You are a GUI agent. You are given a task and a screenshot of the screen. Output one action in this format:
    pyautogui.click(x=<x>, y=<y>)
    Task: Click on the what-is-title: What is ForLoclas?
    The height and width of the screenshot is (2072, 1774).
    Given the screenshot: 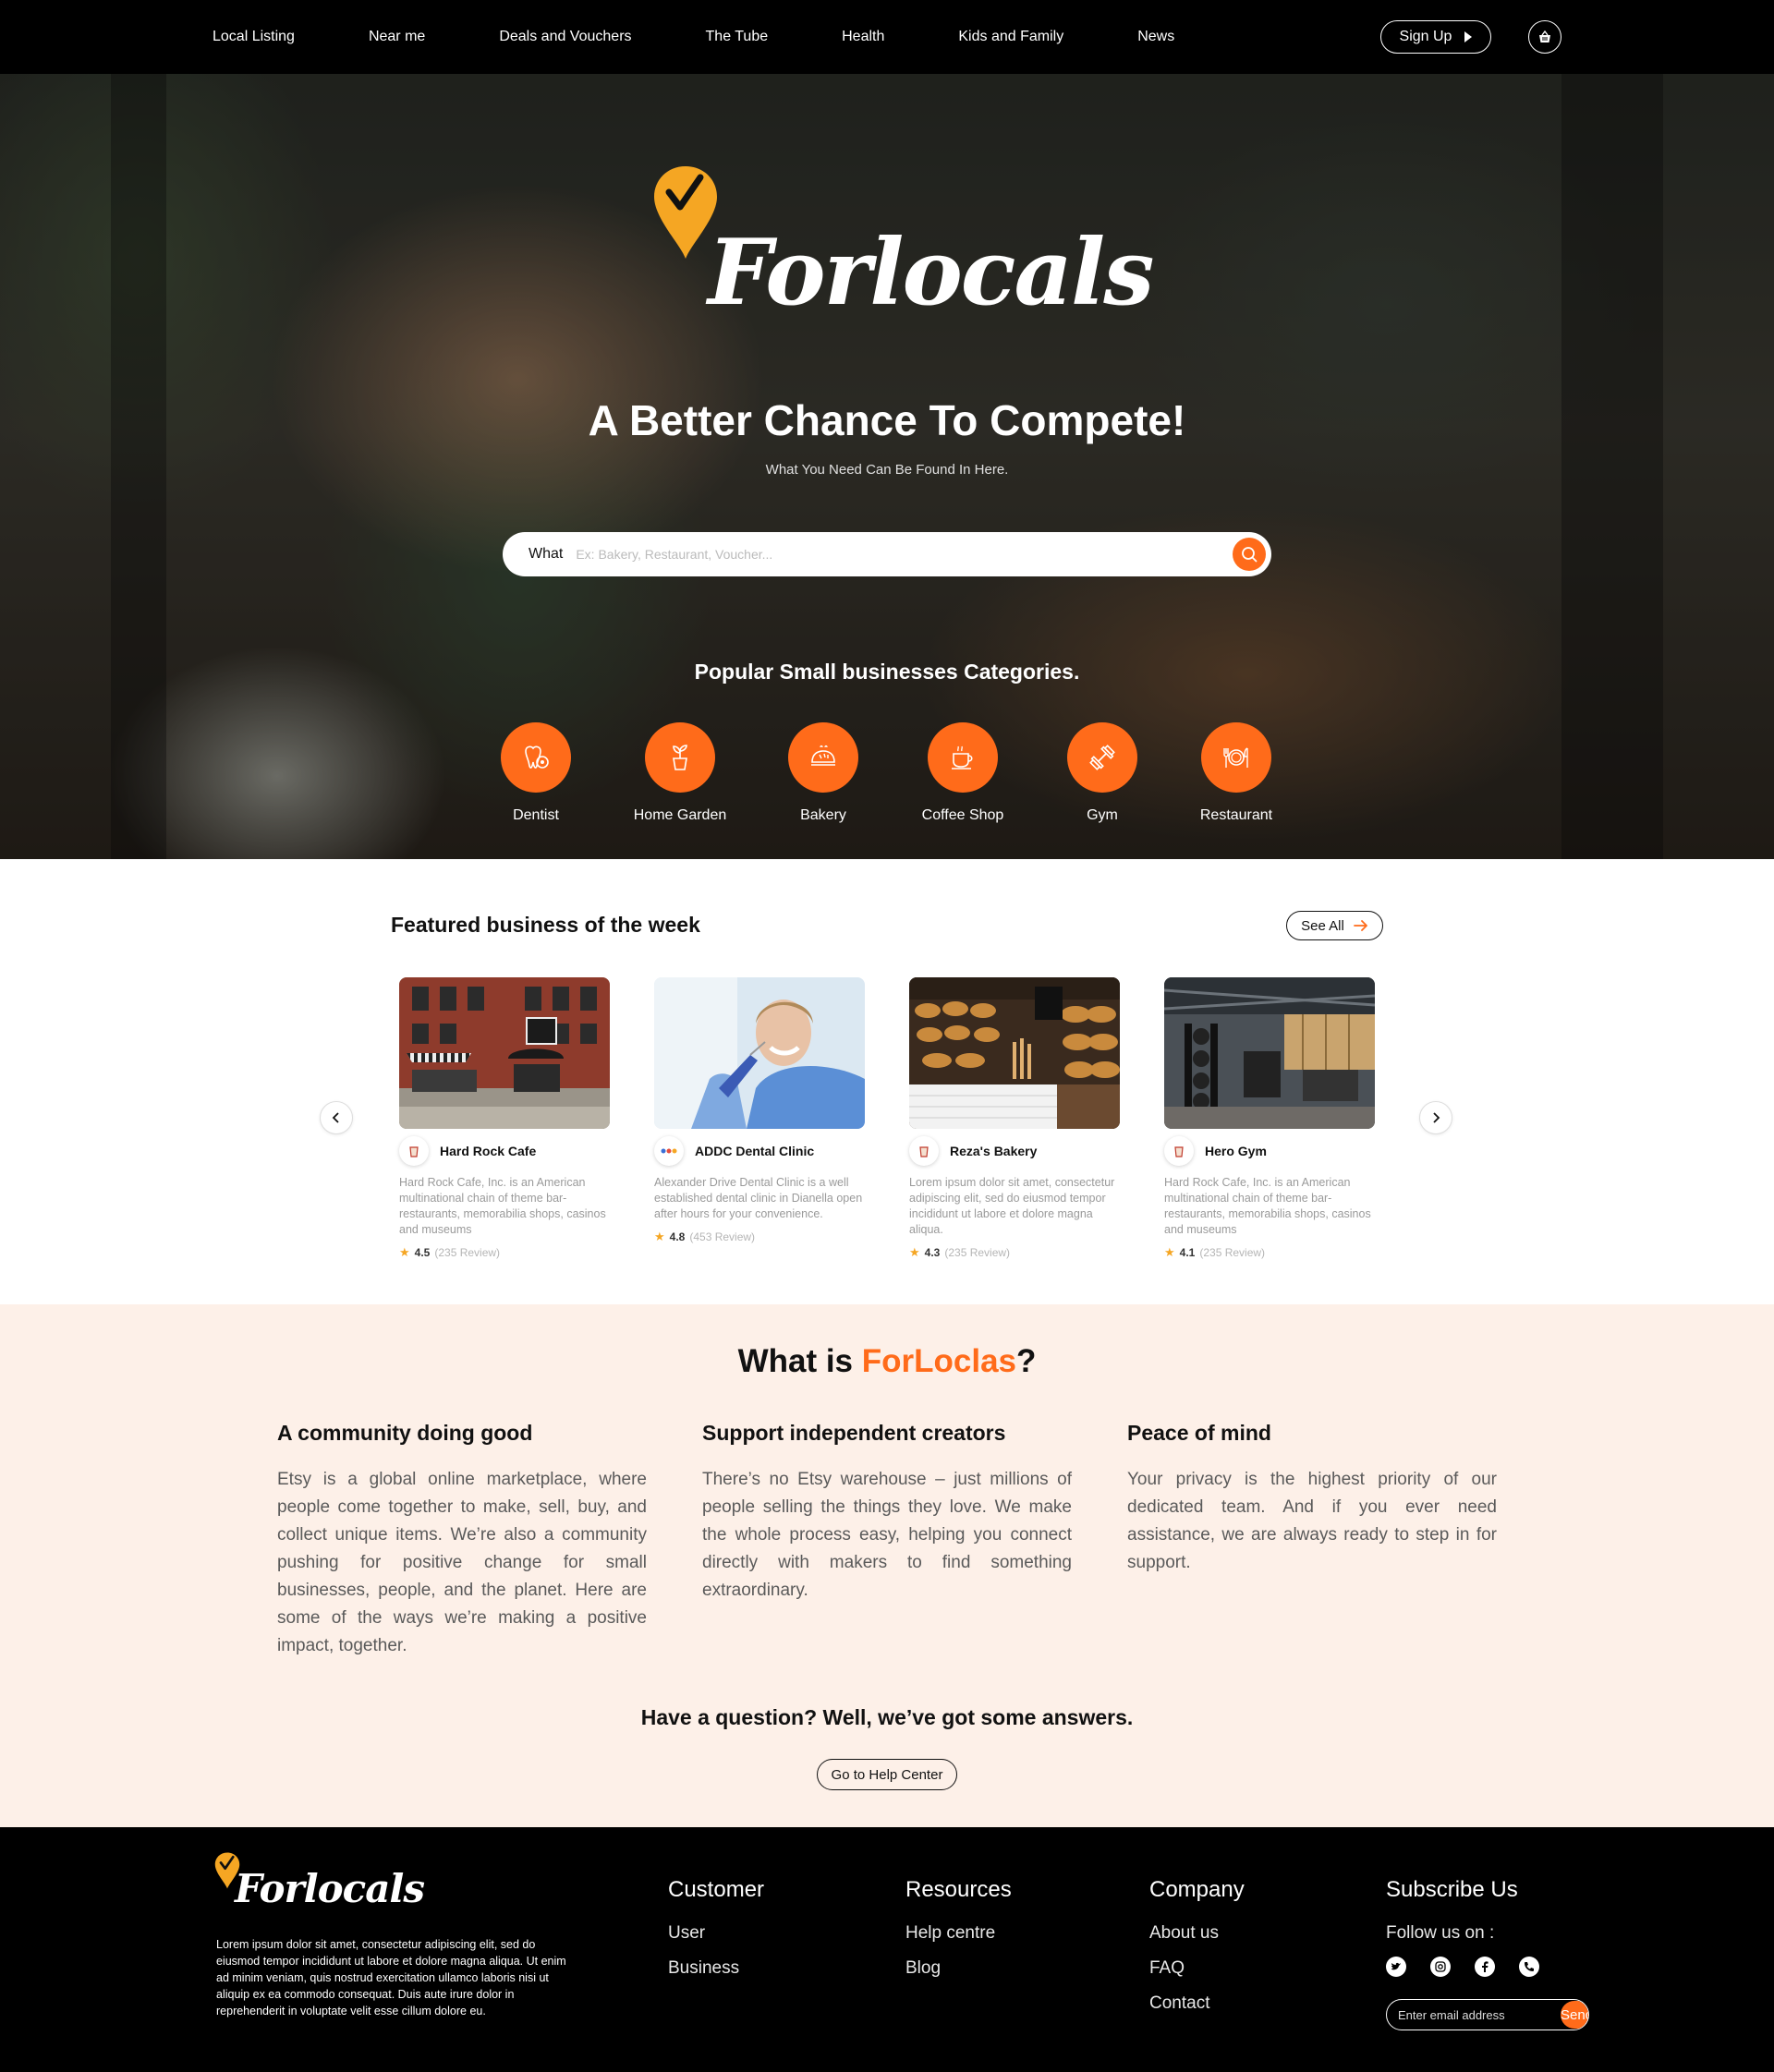 What is the action you would take?
    pyautogui.click(x=887, y=1361)
    